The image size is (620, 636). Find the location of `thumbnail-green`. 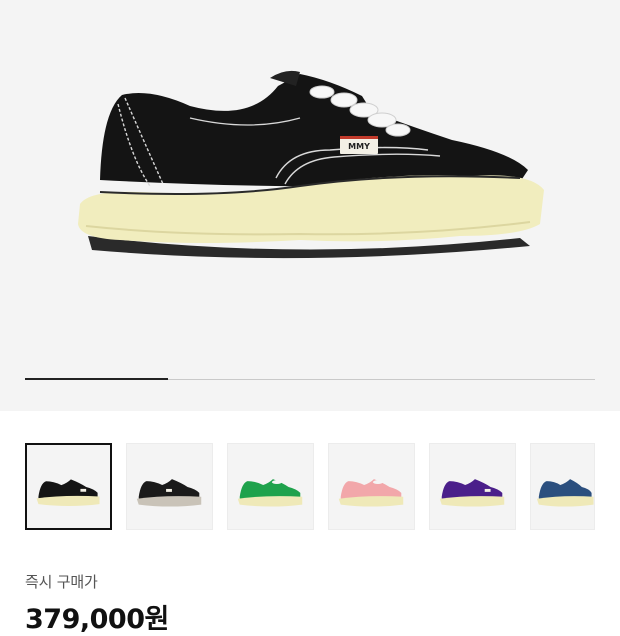

thumbnail-green is located at coordinates (270, 486).